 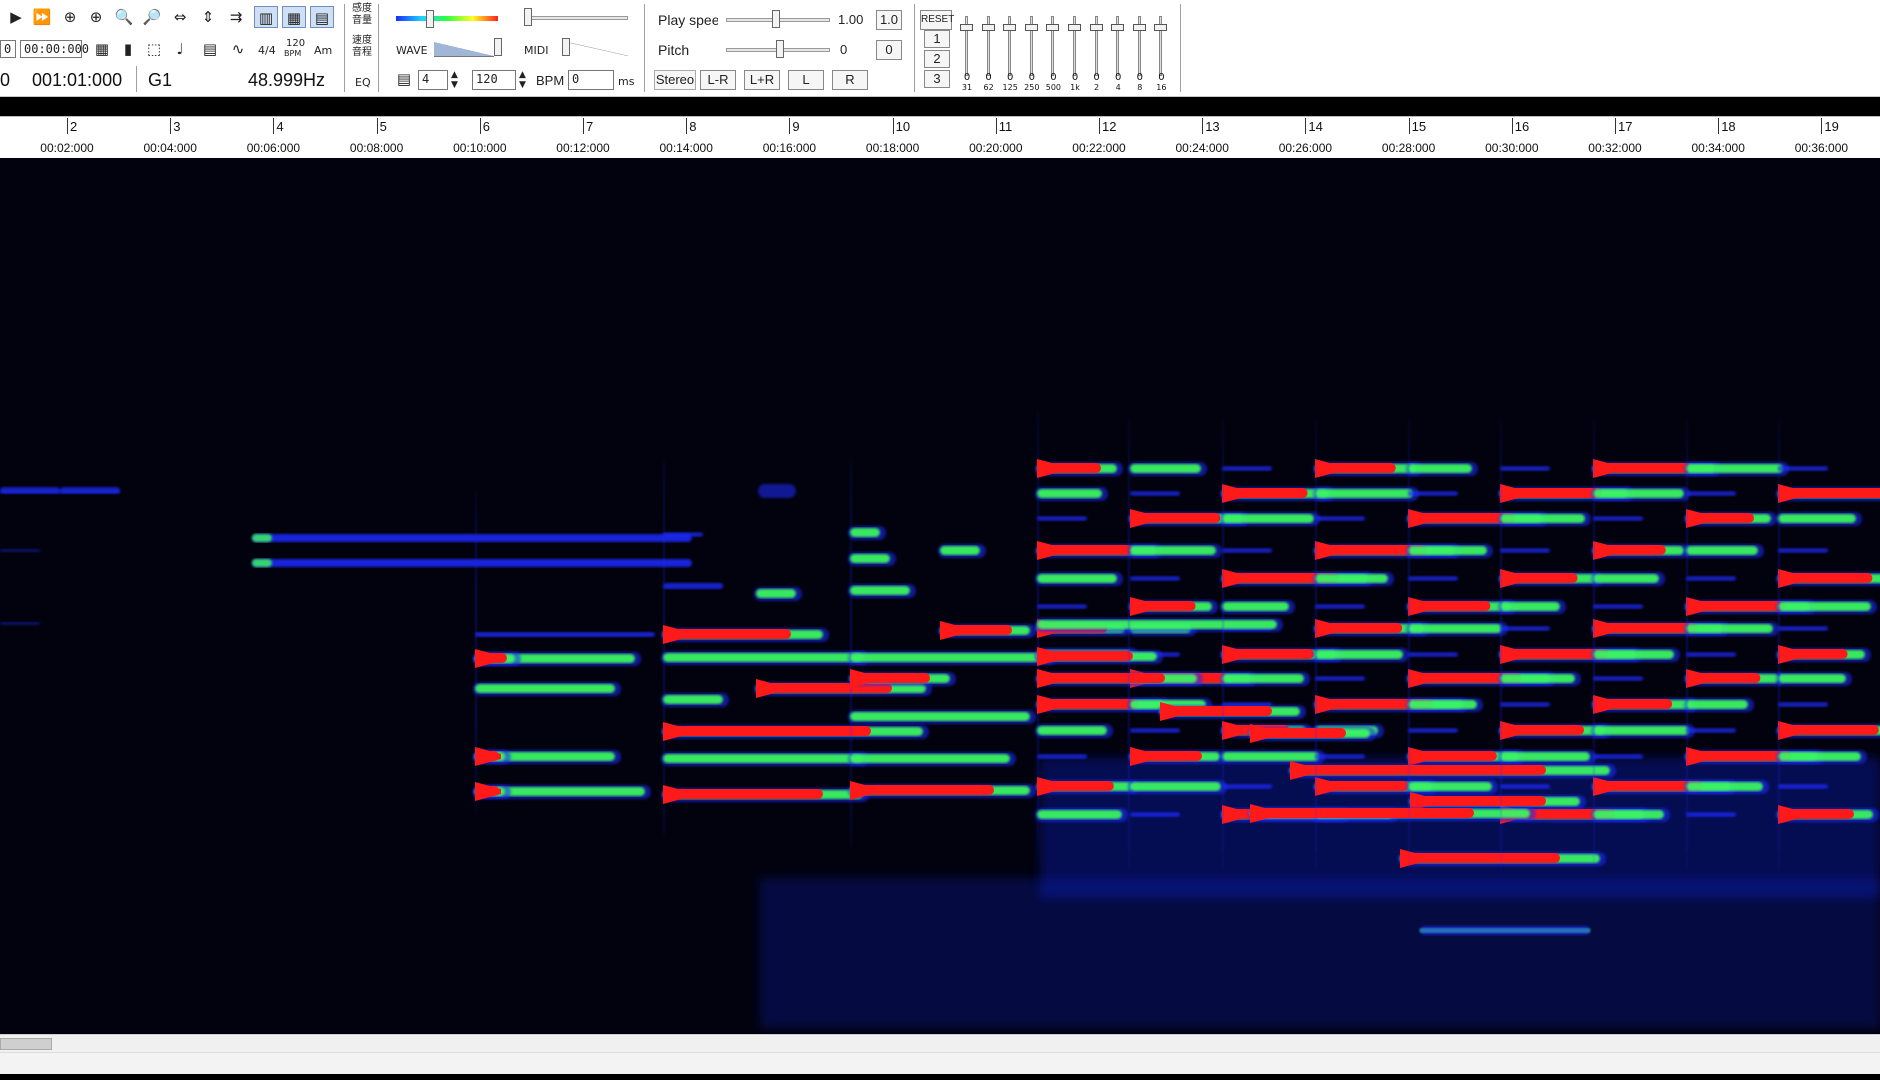 I want to click on ruler-bar-number: 10, so click(x=903, y=126).